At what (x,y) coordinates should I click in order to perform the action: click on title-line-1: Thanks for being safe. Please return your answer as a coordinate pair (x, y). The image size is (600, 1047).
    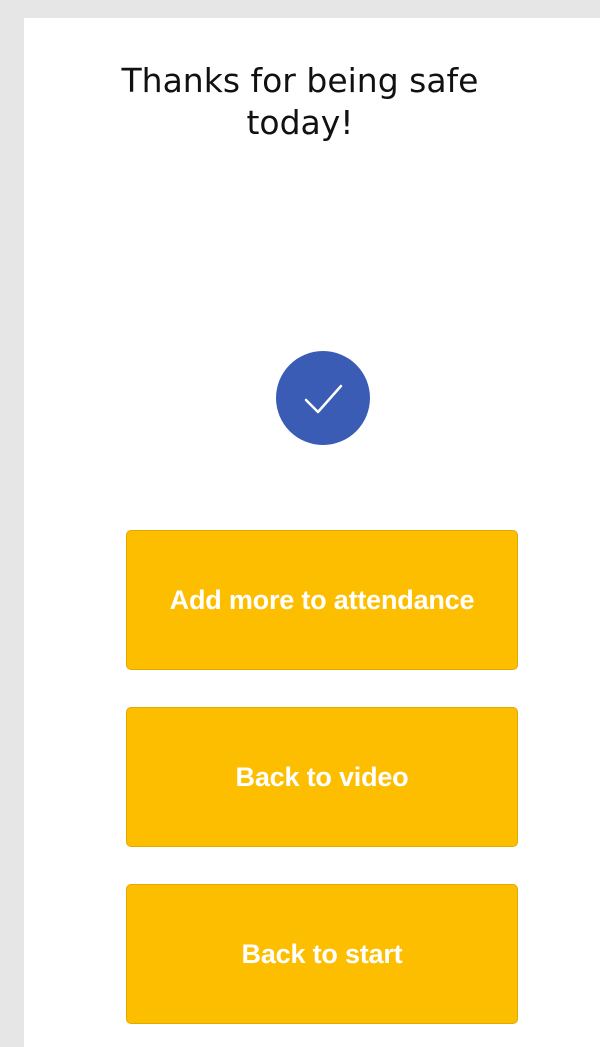
    Looking at the image, I should click on (300, 80).